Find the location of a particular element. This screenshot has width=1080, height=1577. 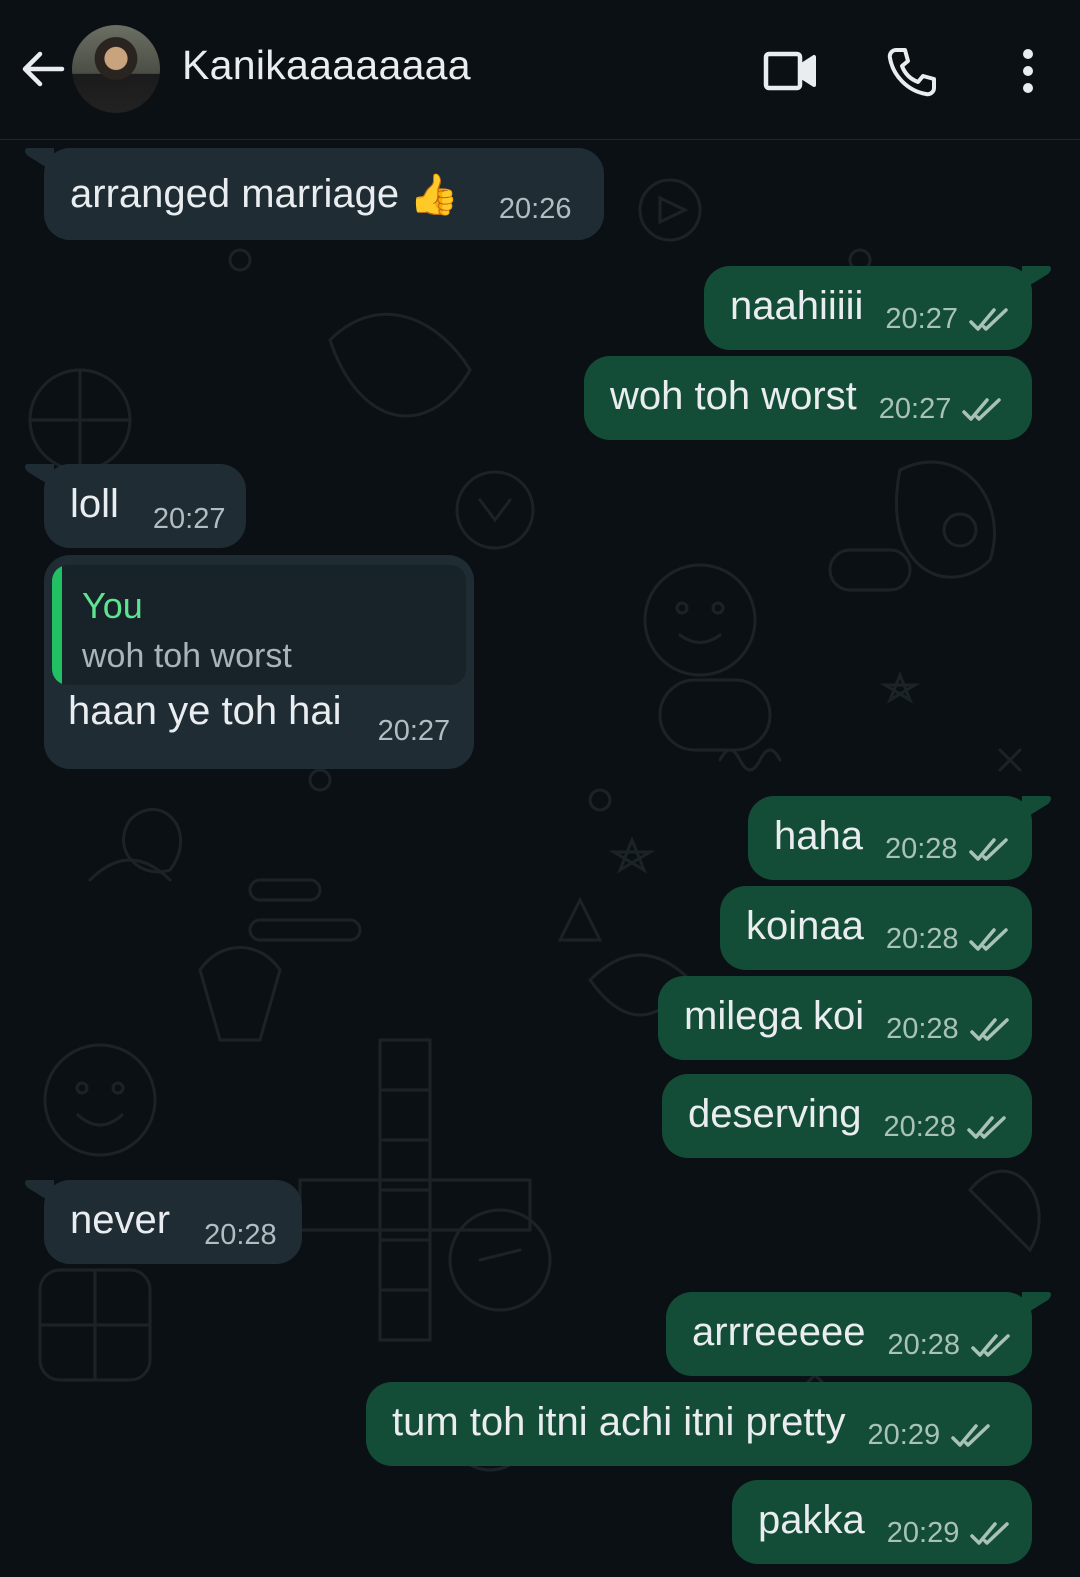

message-text: never is located at coordinates (120, 1220).